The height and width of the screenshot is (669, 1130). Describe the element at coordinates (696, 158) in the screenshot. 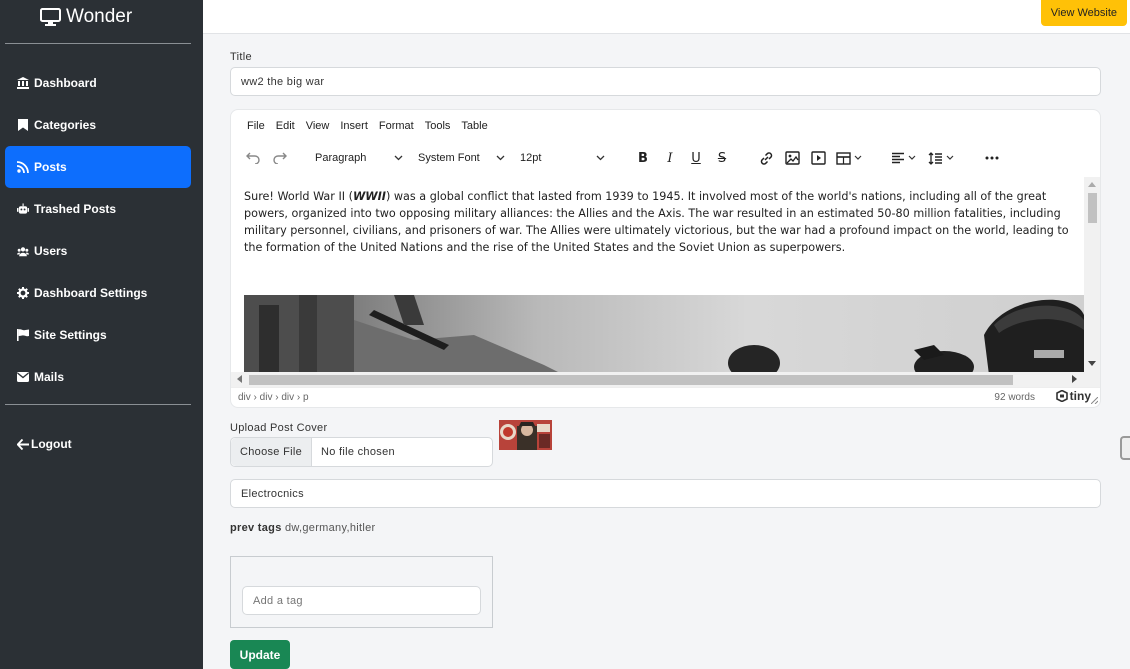

I see `underline-icon: U` at that location.